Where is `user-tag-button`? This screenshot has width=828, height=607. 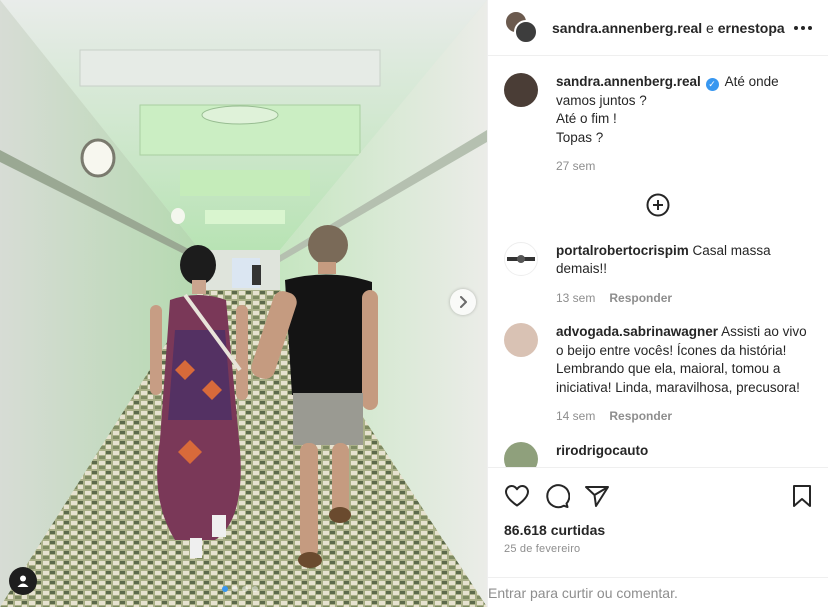
user-tag-button is located at coordinates (23, 581).